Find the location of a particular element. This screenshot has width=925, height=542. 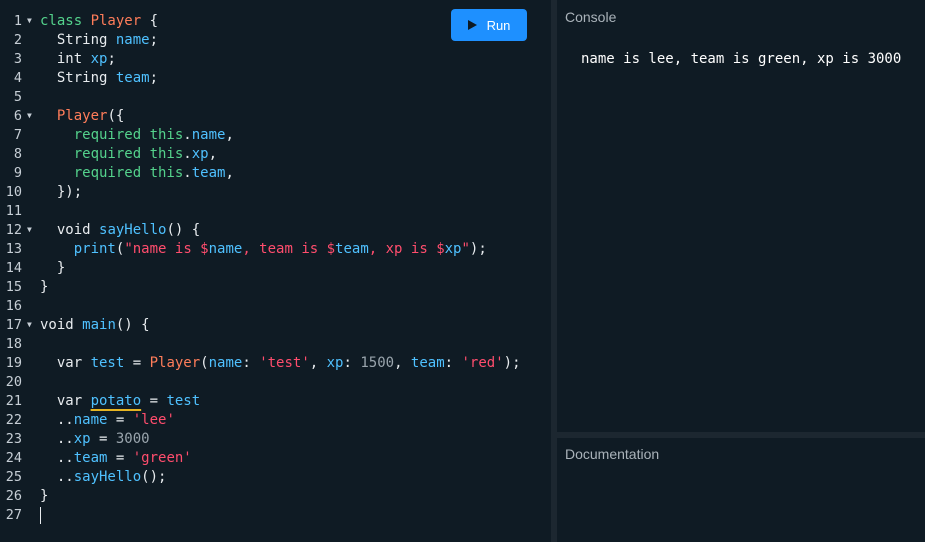

code-line: 4 String team; is located at coordinates (275, 78).